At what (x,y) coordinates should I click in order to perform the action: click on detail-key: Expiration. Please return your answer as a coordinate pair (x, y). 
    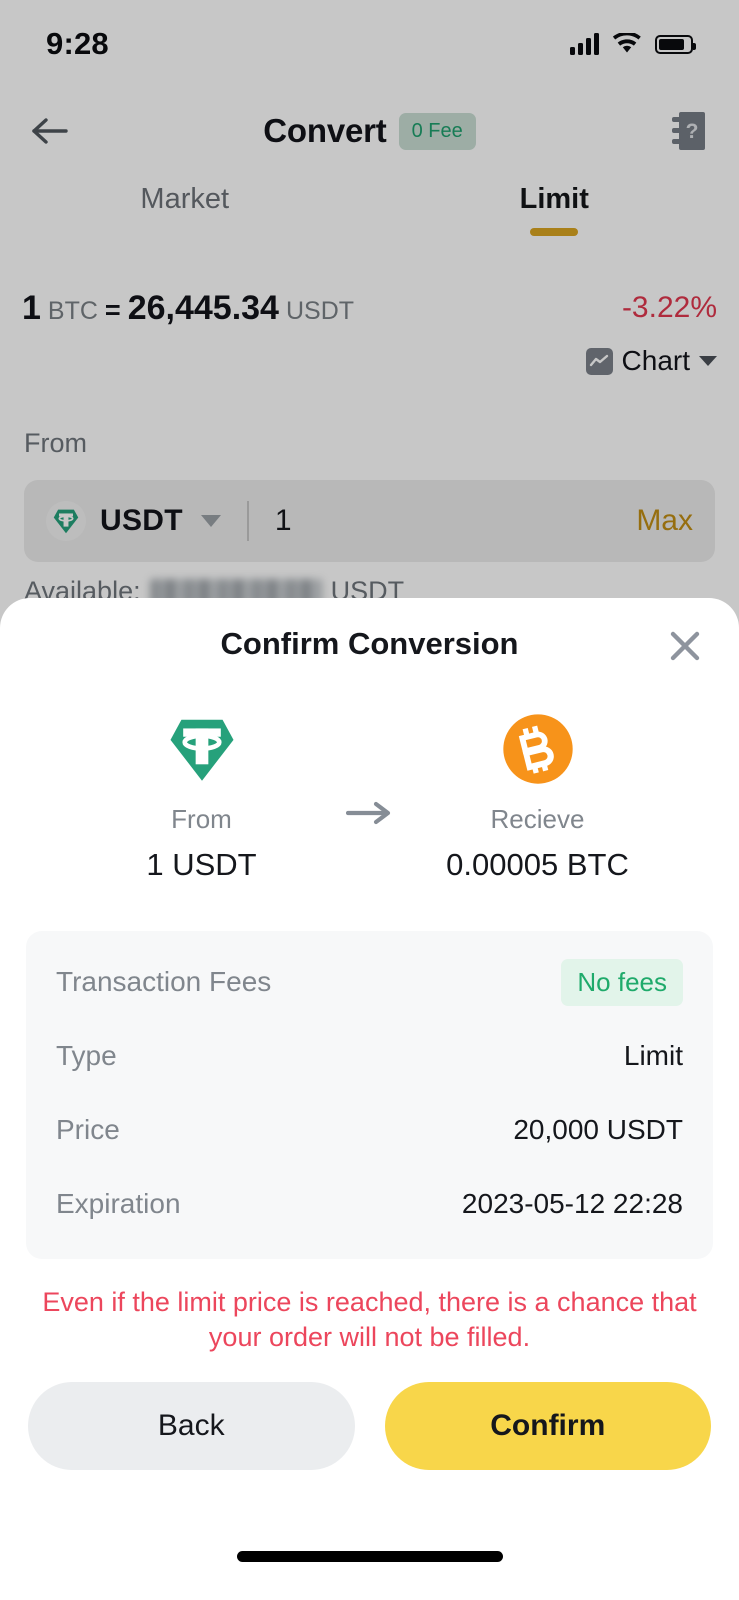
    Looking at the image, I should click on (118, 1203).